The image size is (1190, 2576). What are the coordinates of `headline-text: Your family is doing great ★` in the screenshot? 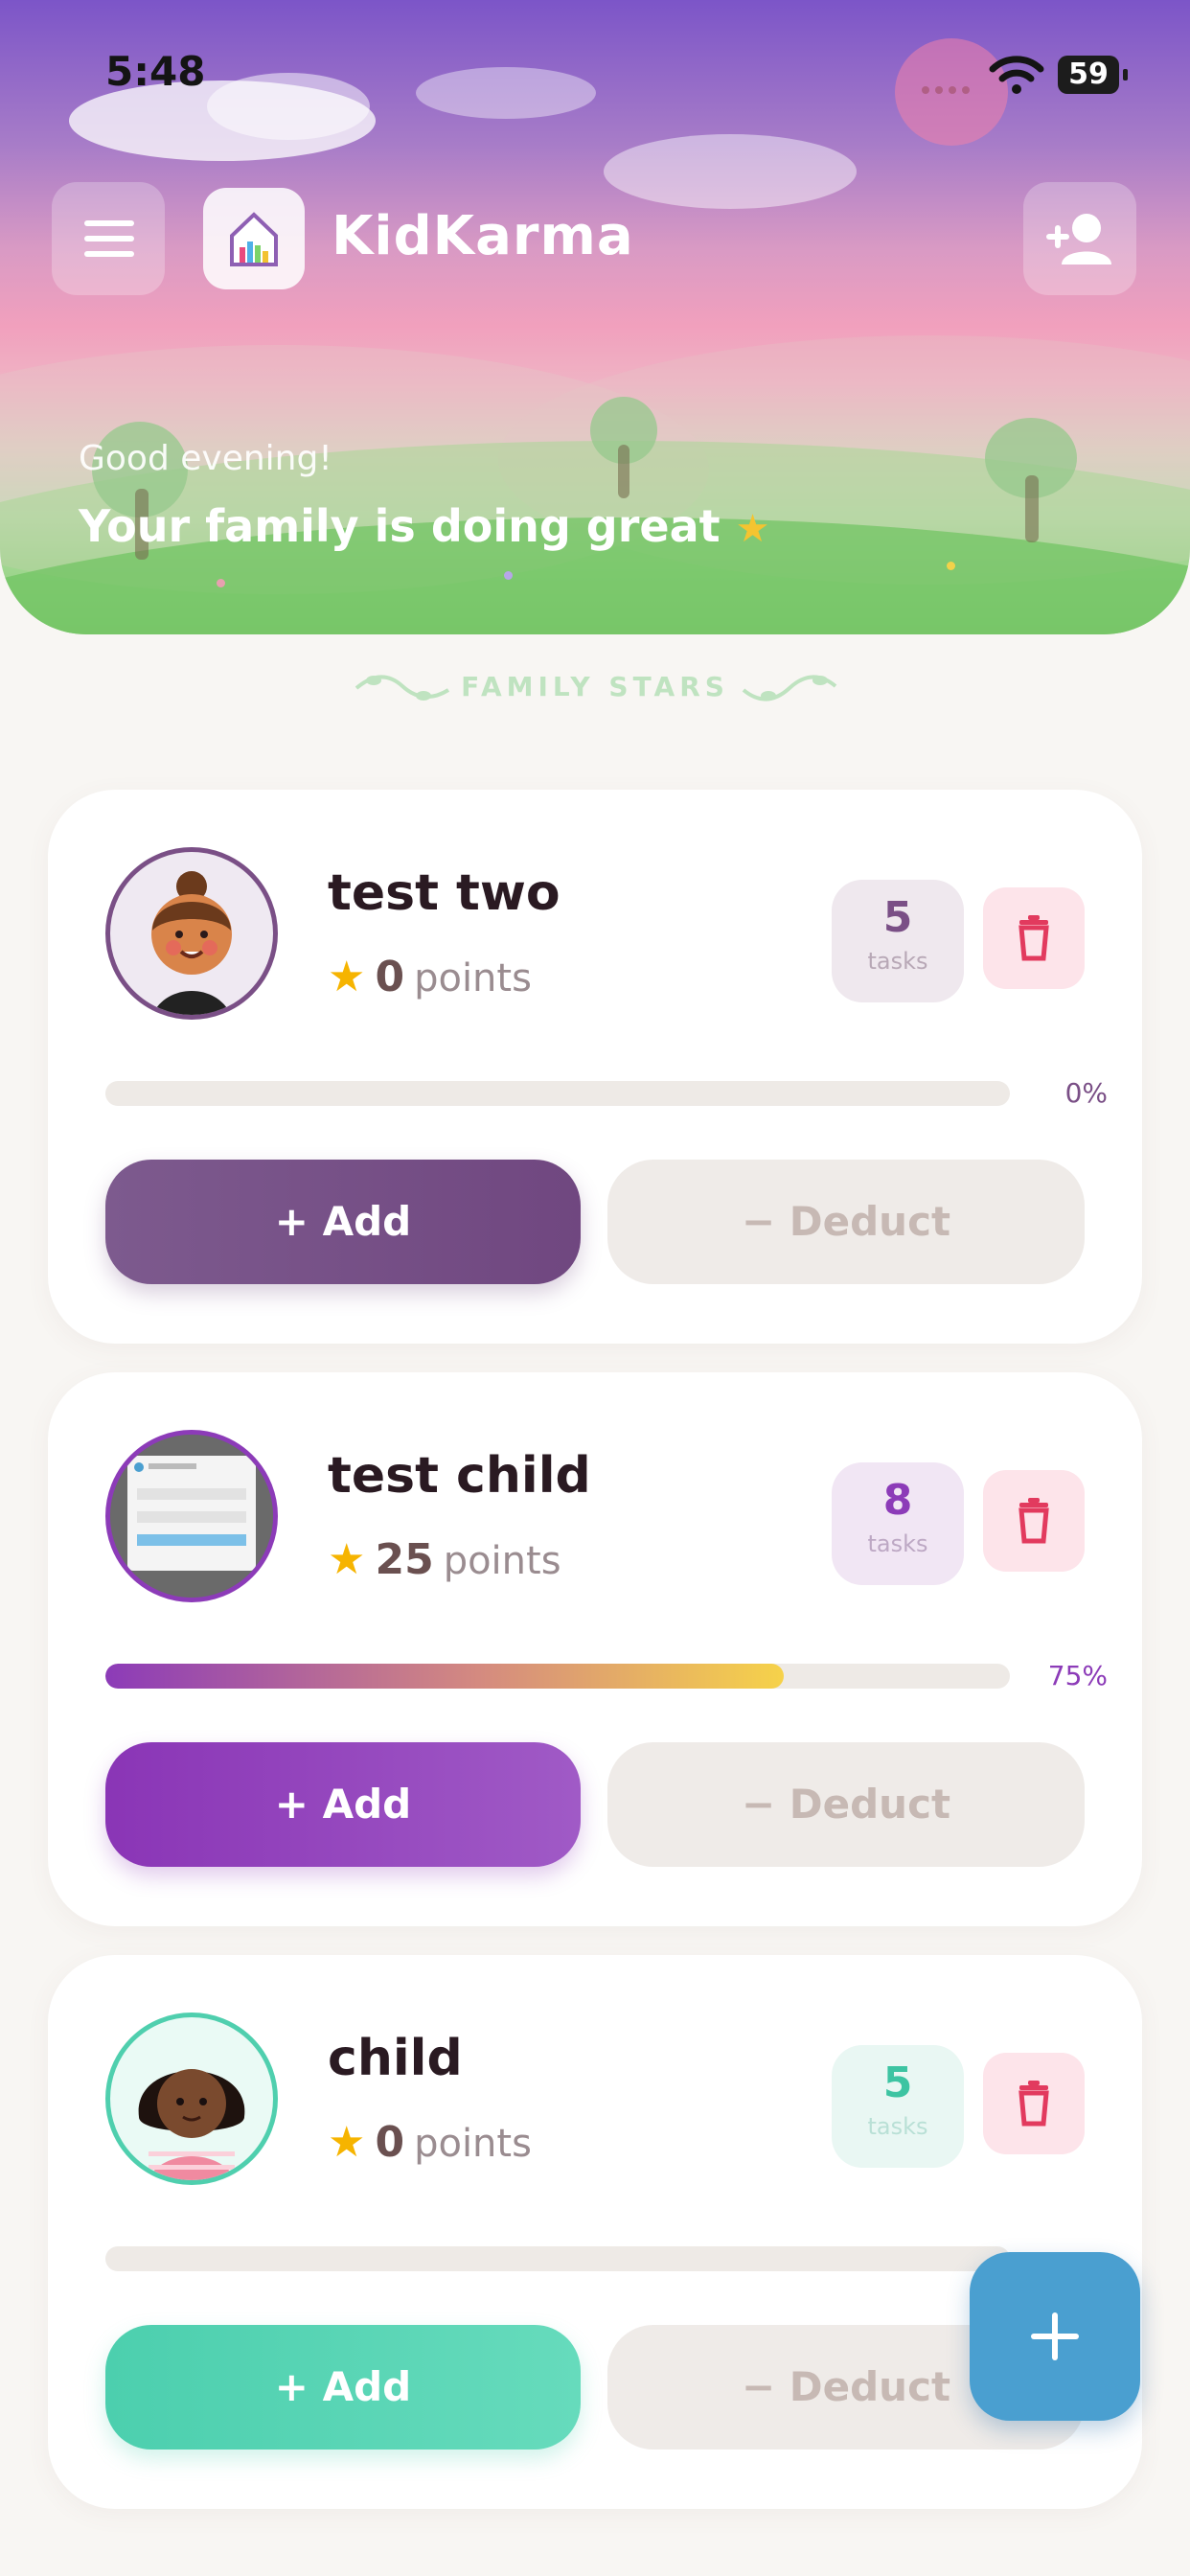 It's located at (425, 526).